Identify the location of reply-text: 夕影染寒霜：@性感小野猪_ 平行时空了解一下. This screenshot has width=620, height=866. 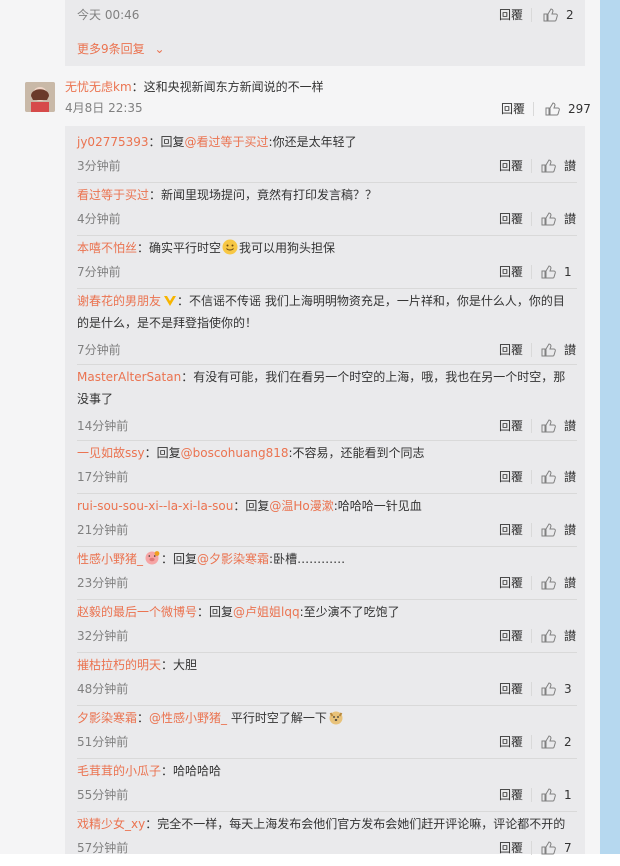
(211, 718).